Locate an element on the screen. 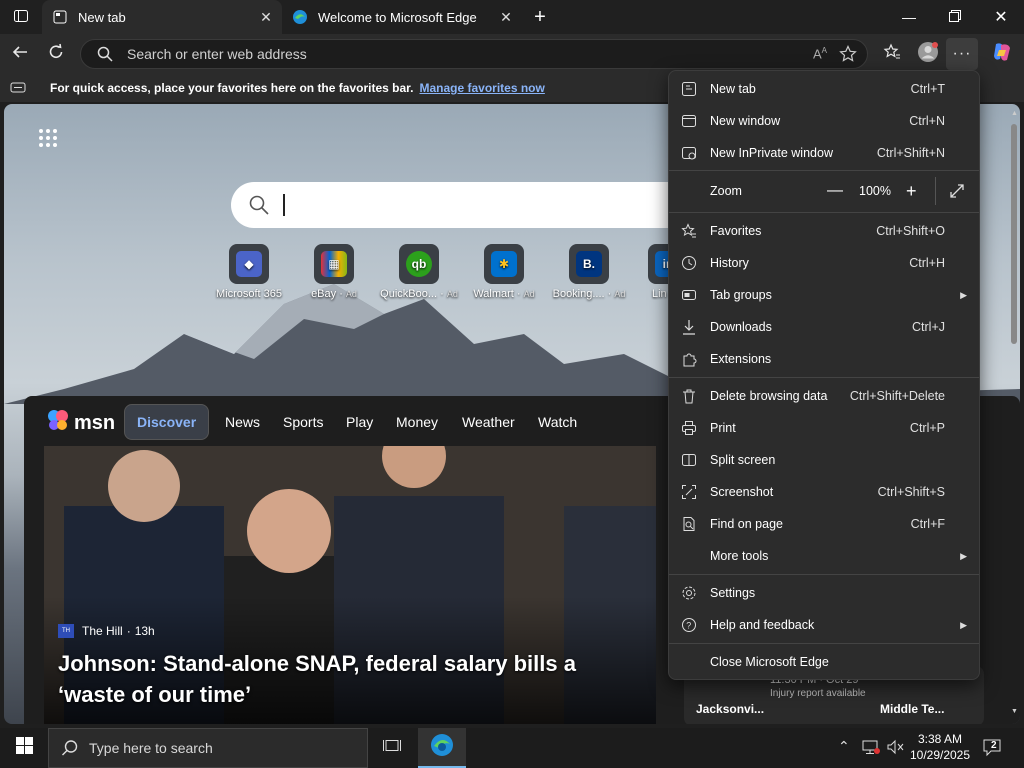 This screenshot has height=768, width=1024. menu-close-edge: Close Microsoft Edge is located at coordinates (824, 662).